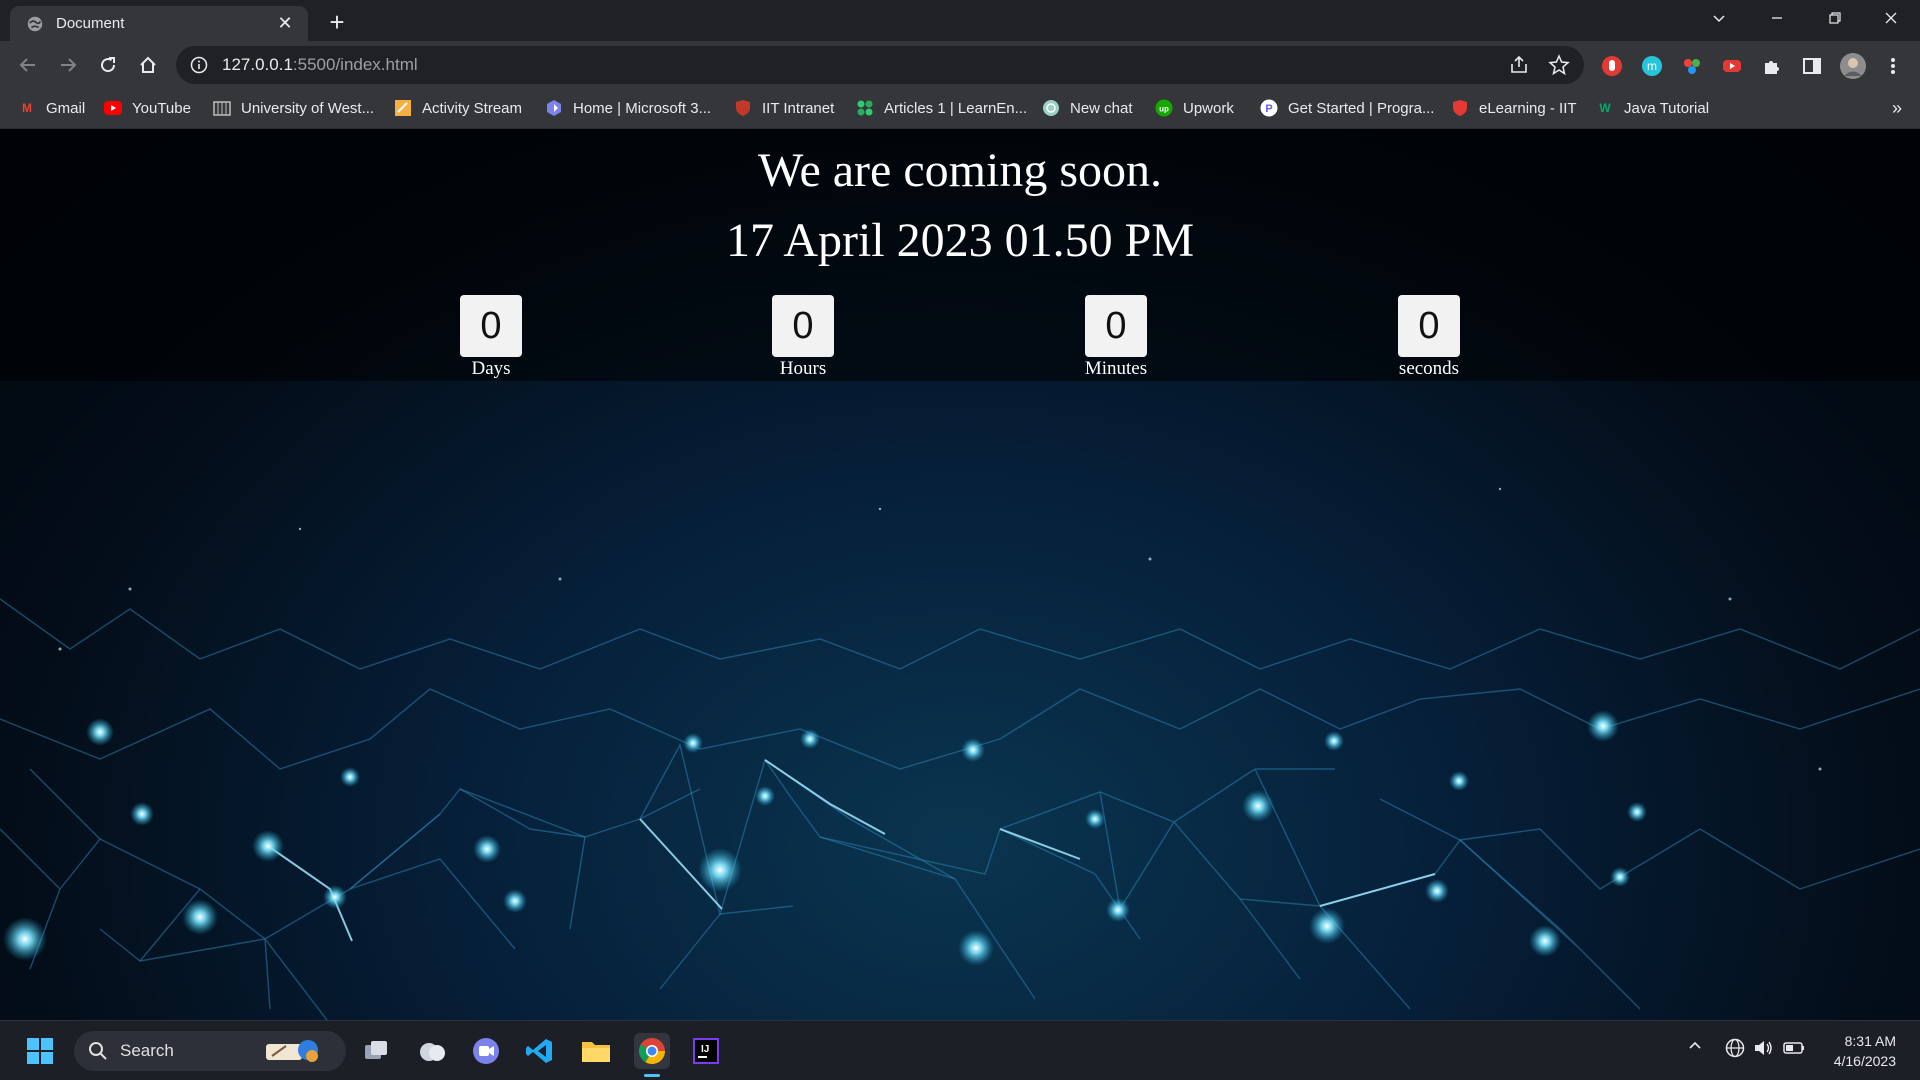 This screenshot has width=1920, height=1080. What do you see at coordinates (1695, 1048) in the screenshot?
I see `show-hidden-icons-chevron-icon` at bounding box center [1695, 1048].